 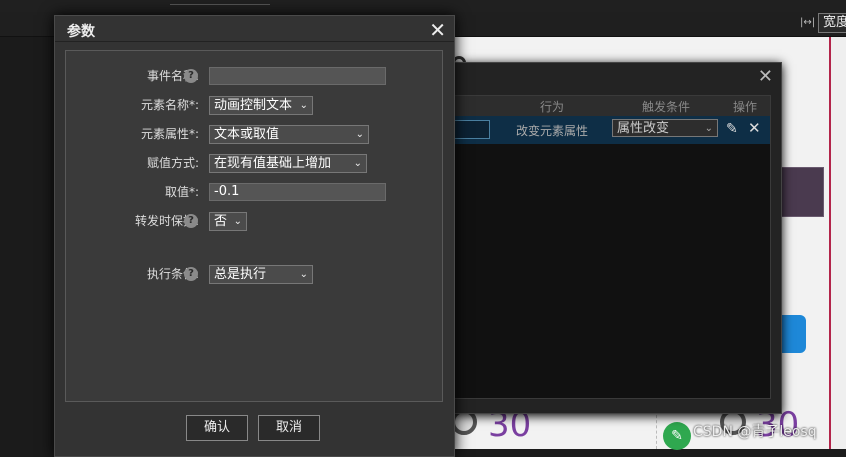 What do you see at coordinates (471, 129) in the screenshot?
I see `row-target-input` at bounding box center [471, 129].